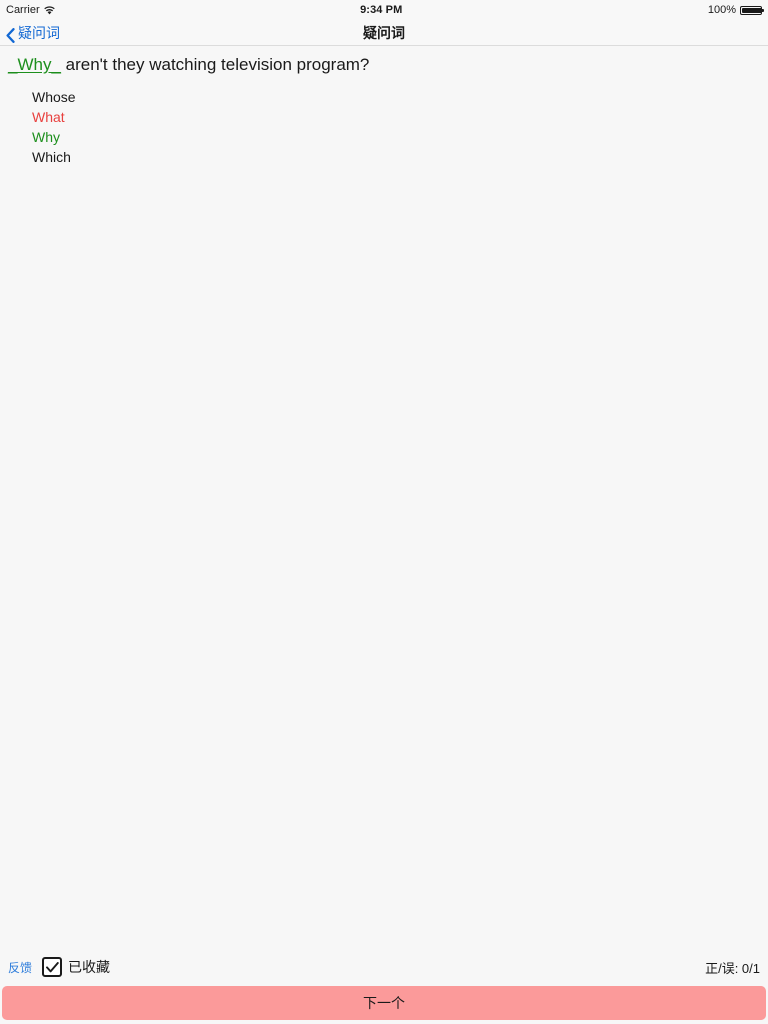  Describe the element at coordinates (384, 967) in the screenshot. I see `bottom-toolbar: 反馈 已收藏 正/误: 0/1` at that location.